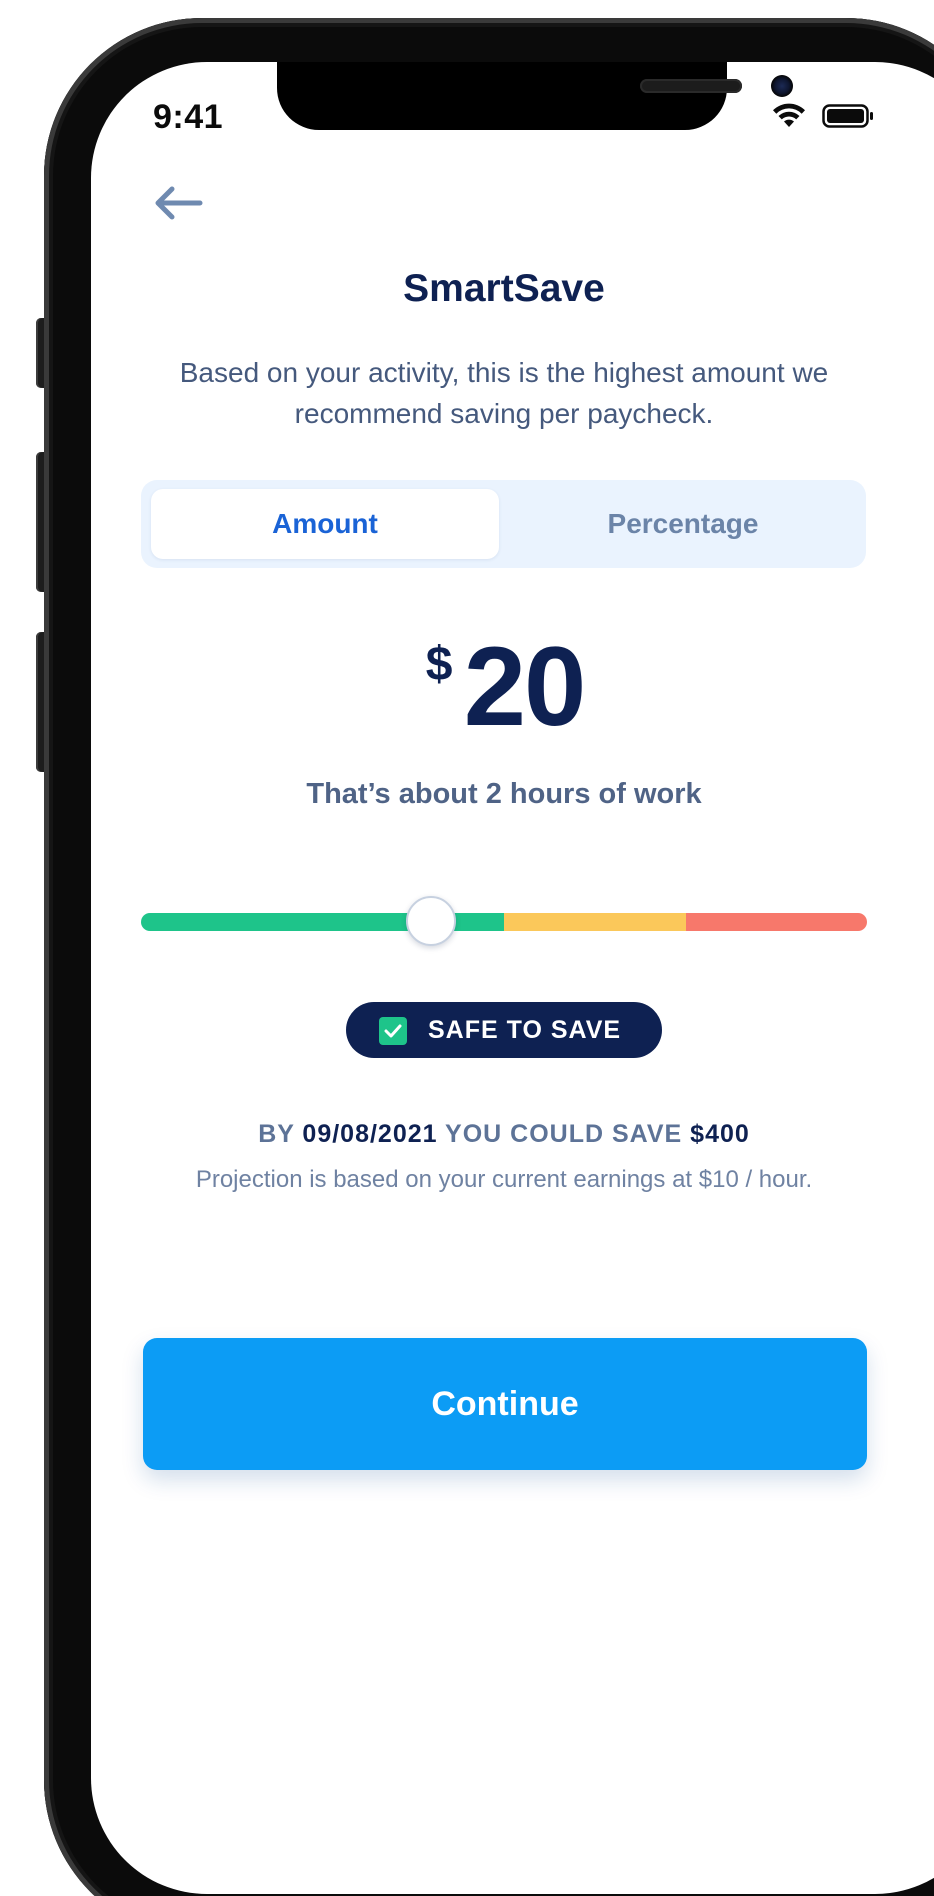  Describe the element at coordinates (535, 96) in the screenshot. I see `notch` at that location.